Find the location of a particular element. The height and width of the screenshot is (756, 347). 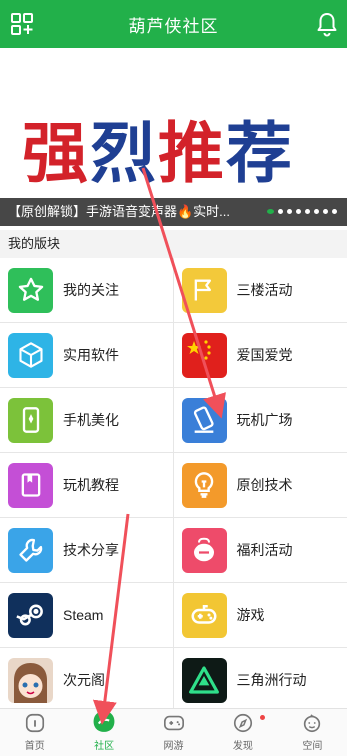

board-label: 手机美化 is located at coordinates (91, 420).